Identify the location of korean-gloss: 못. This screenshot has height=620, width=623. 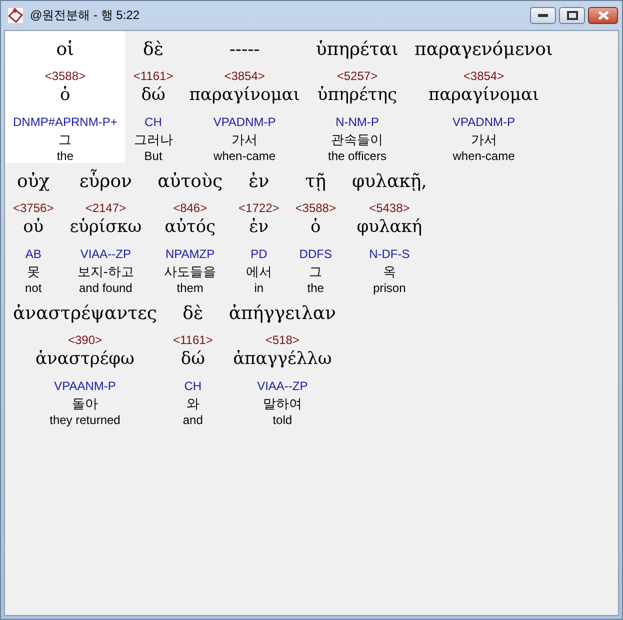
(33, 272).